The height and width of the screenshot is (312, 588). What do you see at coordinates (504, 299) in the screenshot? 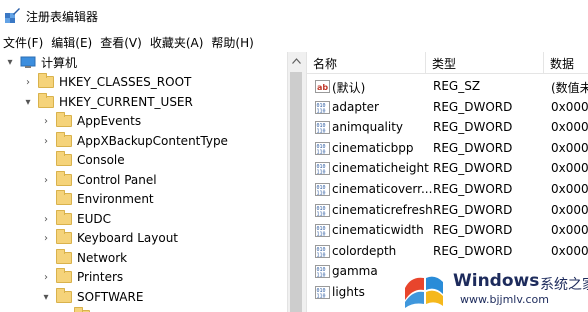
I see `watermark-url: www.bjjmlv.com` at bounding box center [504, 299].